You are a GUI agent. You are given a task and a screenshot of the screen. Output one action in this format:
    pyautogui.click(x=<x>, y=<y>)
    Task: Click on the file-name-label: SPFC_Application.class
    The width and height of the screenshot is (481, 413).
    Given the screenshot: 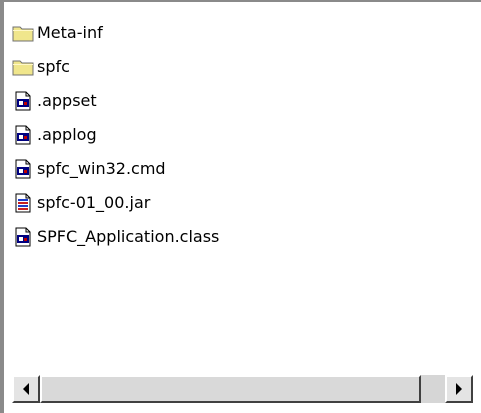 What is the action you would take?
    pyautogui.click(x=128, y=236)
    